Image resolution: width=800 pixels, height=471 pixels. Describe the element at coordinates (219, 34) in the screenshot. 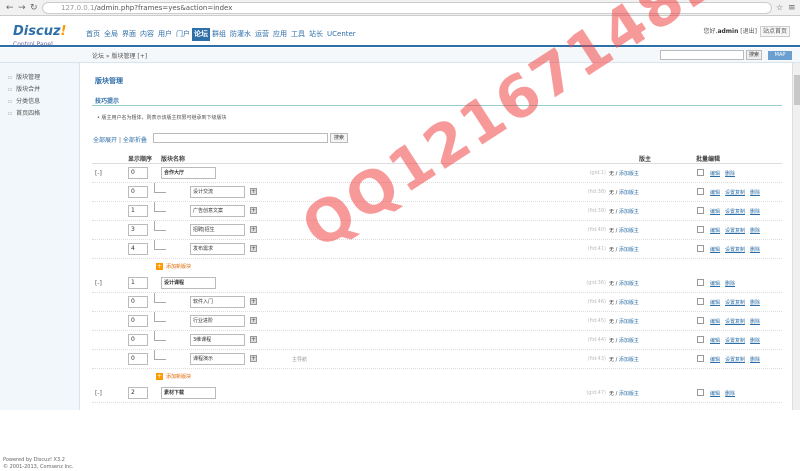

I see `nav-item: 群组` at that location.